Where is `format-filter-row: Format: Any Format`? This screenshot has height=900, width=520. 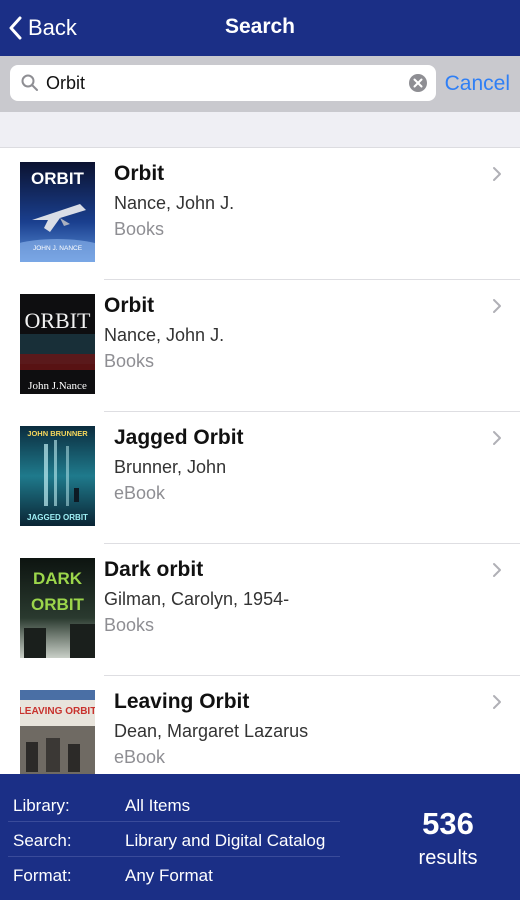
format-filter-row: Format: Any Format is located at coordinates (170, 874).